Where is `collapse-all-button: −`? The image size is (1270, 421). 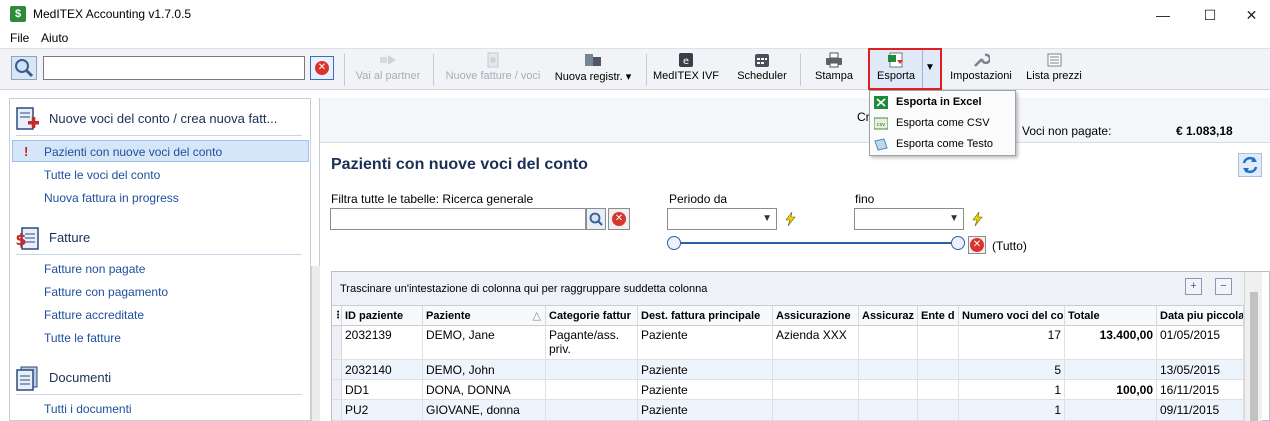 collapse-all-button: − is located at coordinates (1223, 286).